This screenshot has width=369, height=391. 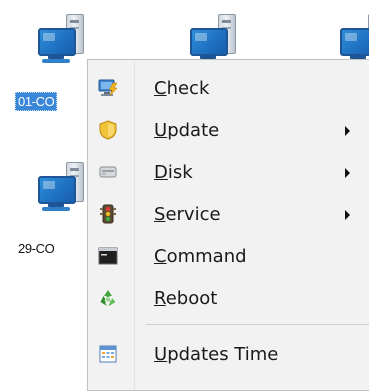 I want to click on menu-item-label: ervice, so click(x=193, y=214).